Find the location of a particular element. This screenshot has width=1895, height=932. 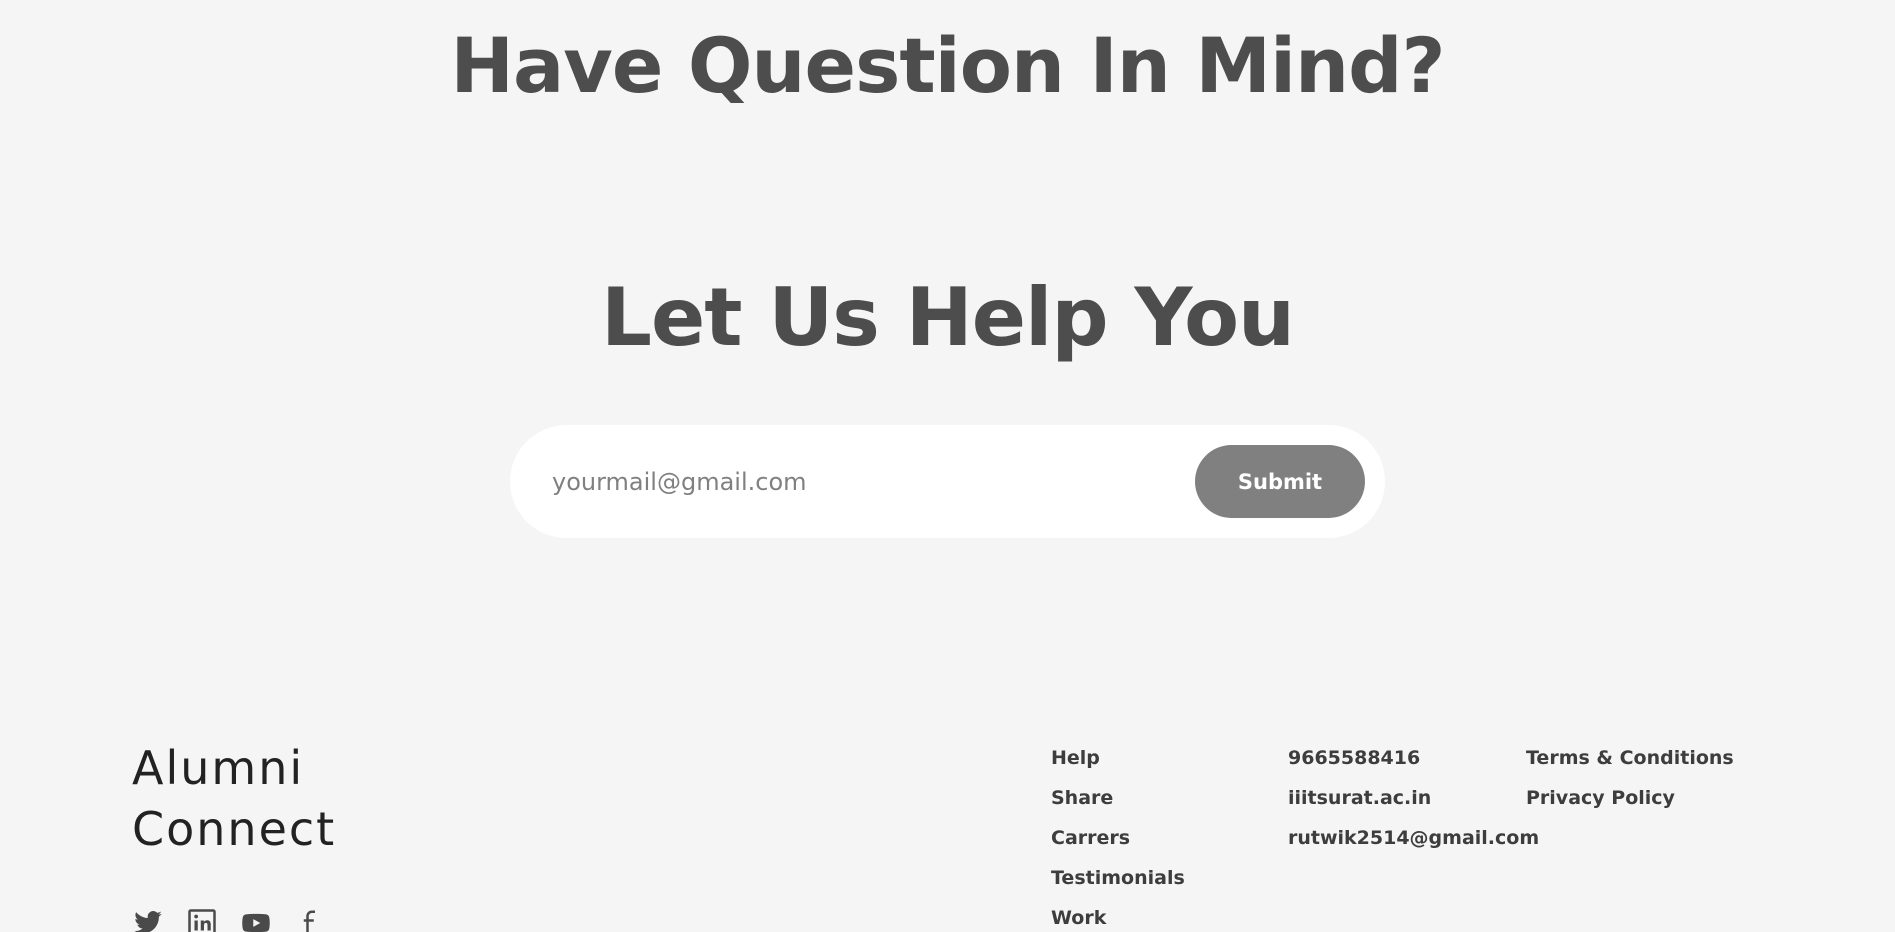

brand-logo: Alumni Connect is located at coordinates (234, 799).